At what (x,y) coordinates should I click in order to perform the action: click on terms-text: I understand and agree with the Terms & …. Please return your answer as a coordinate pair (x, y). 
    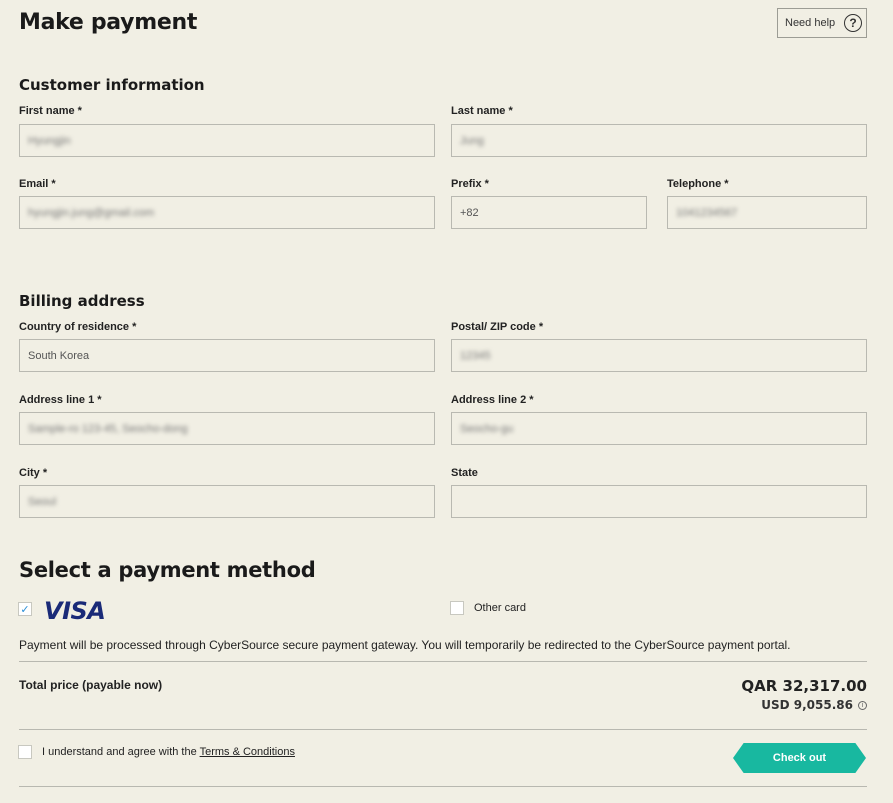
    Looking at the image, I should click on (168, 752).